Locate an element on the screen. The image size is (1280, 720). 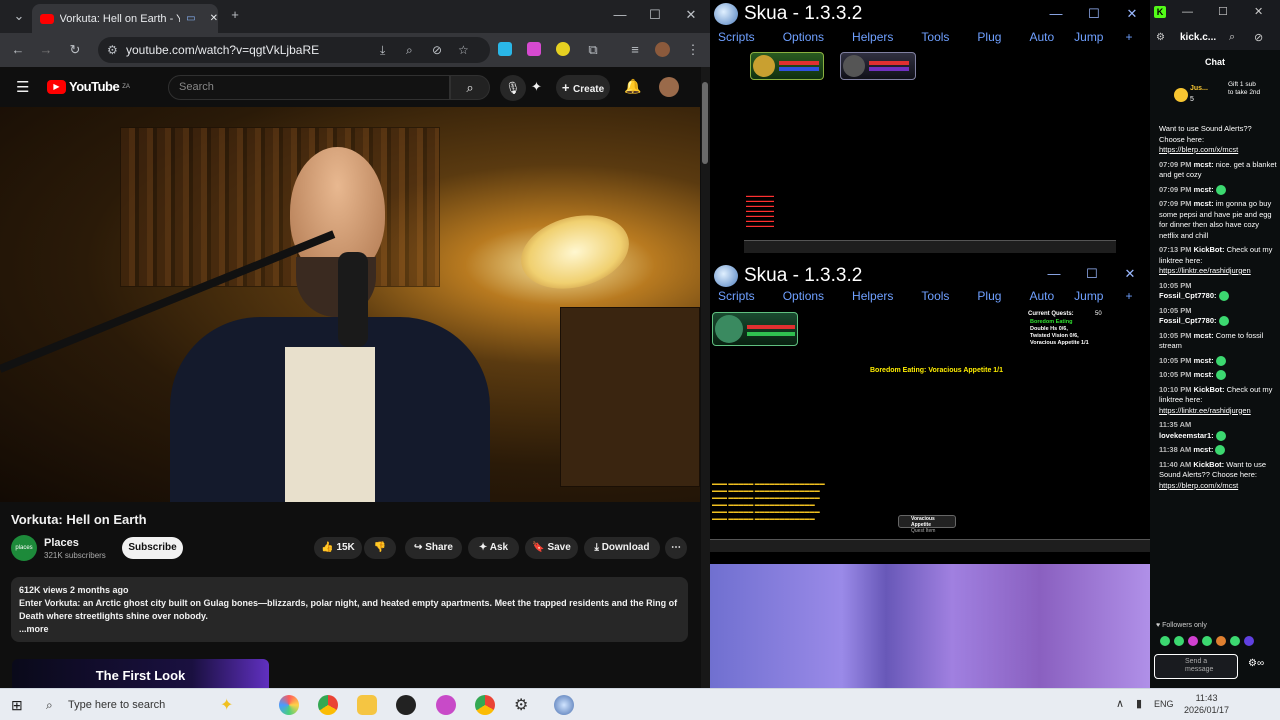
send-message-input: Send a message is located at coordinates (1196, 666).